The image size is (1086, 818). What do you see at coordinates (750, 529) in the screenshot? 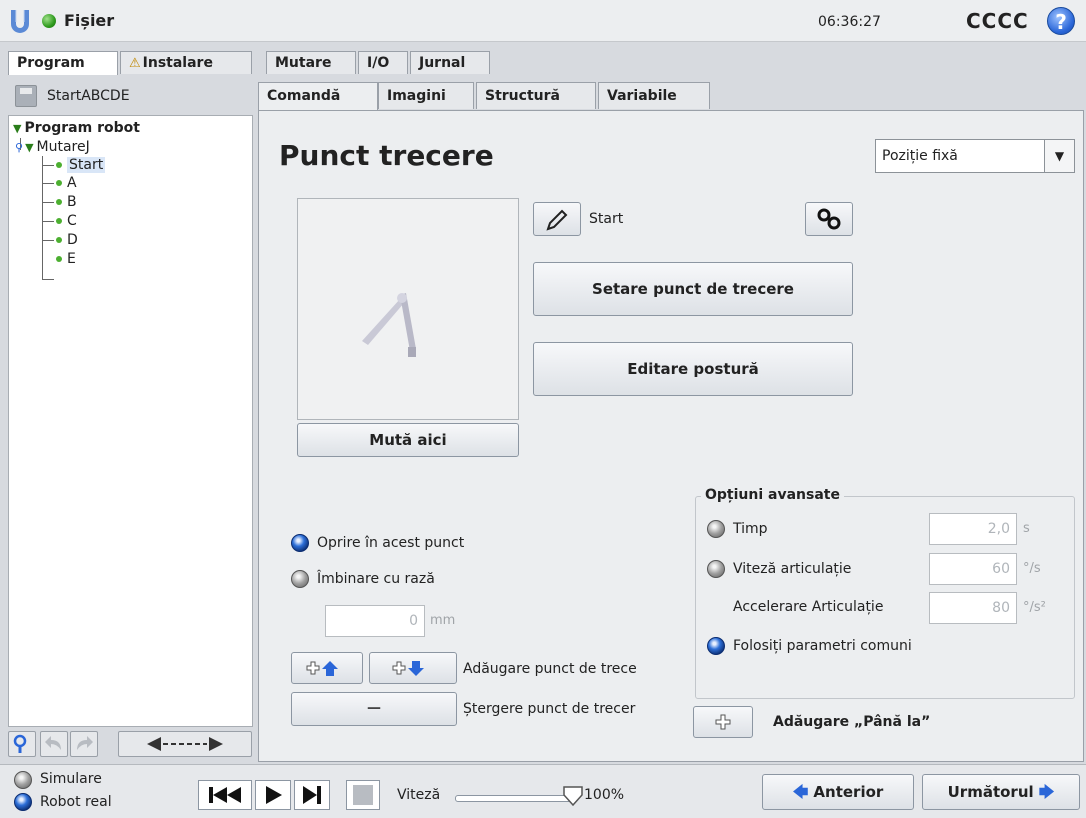
I see `time-label: Timp` at bounding box center [750, 529].